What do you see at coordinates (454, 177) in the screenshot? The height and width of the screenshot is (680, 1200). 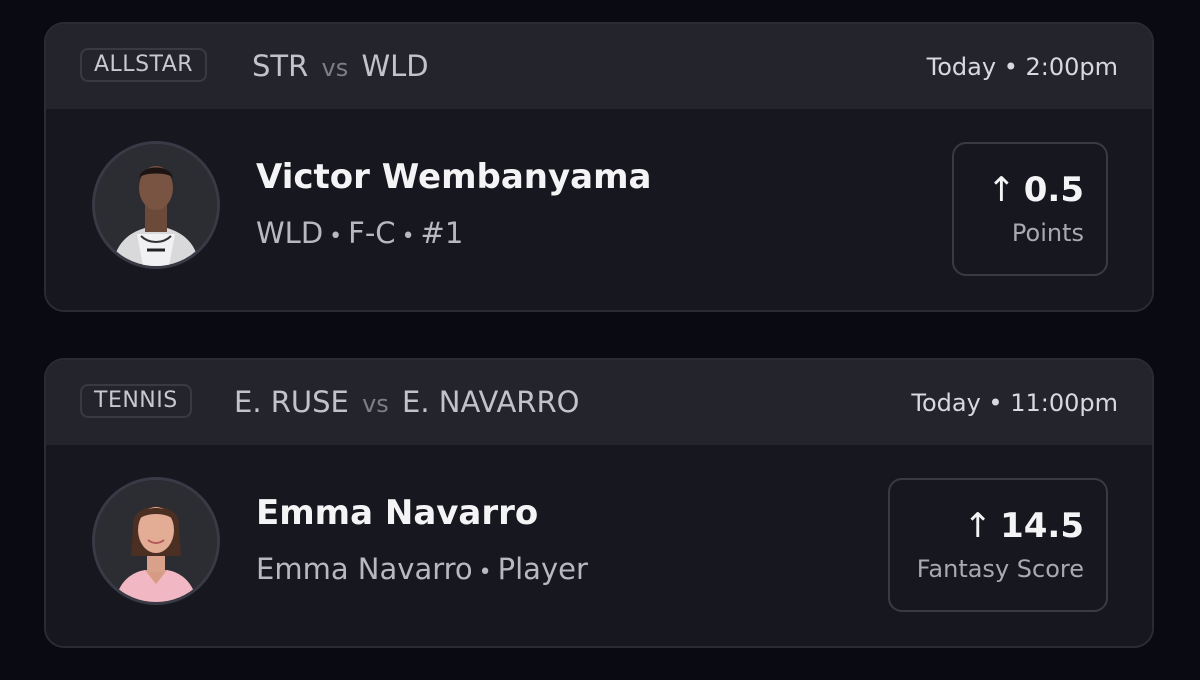 I see `player-name: Victor Wembanyama` at bounding box center [454, 177].